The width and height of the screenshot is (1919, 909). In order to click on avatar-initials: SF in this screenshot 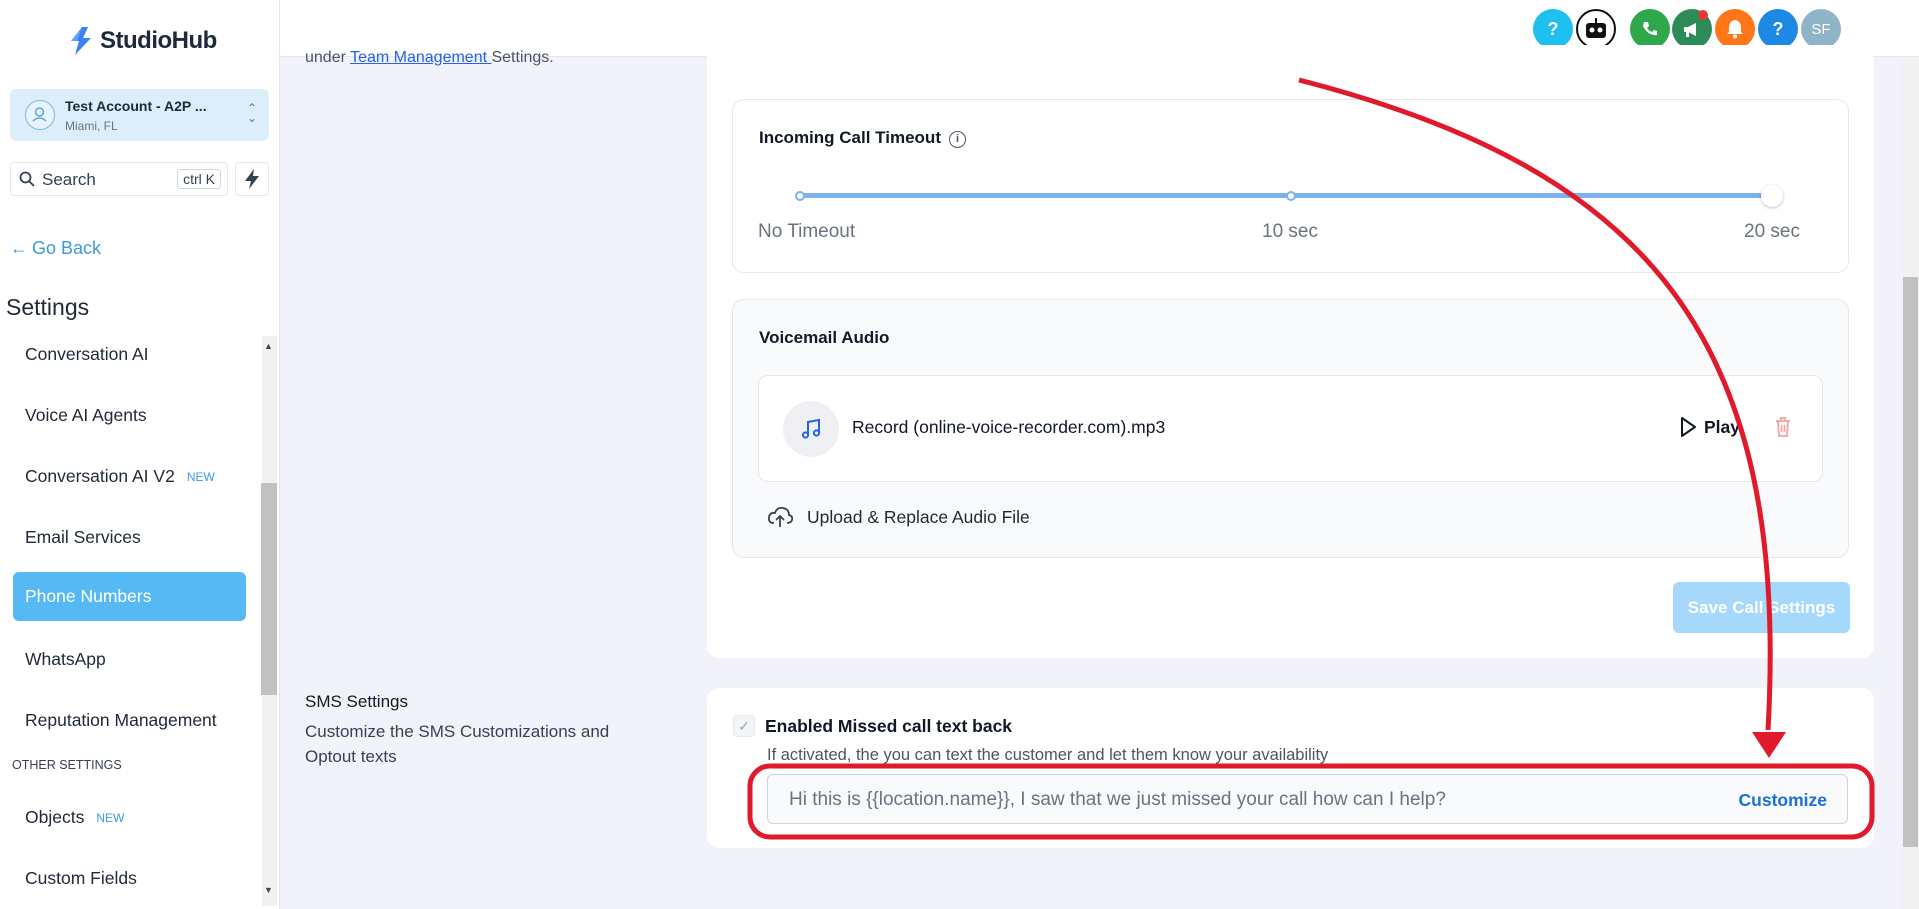, I will do `click(1821, 29)`.